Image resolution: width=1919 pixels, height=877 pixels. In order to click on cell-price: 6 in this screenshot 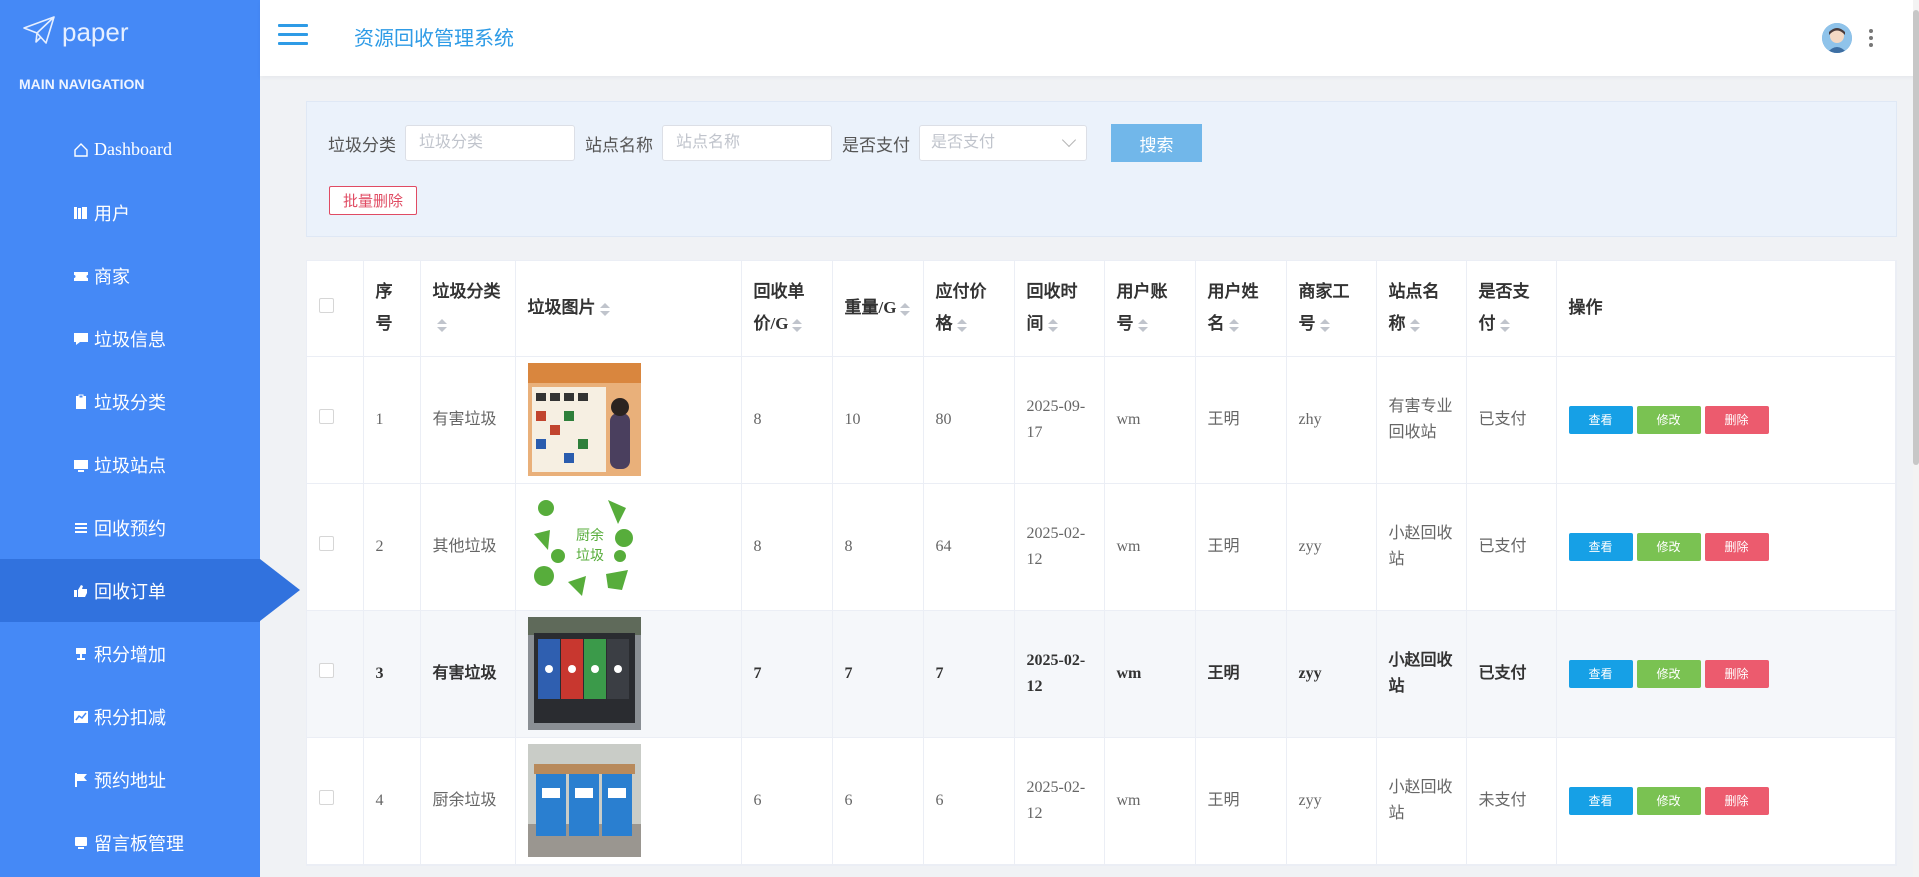, I will do `click(787, 801)`.